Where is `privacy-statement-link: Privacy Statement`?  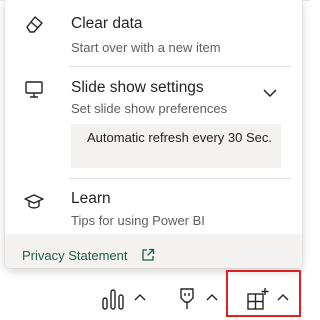
privacy-statement-link: Privacy Statement is located at coordinates (75, 255).